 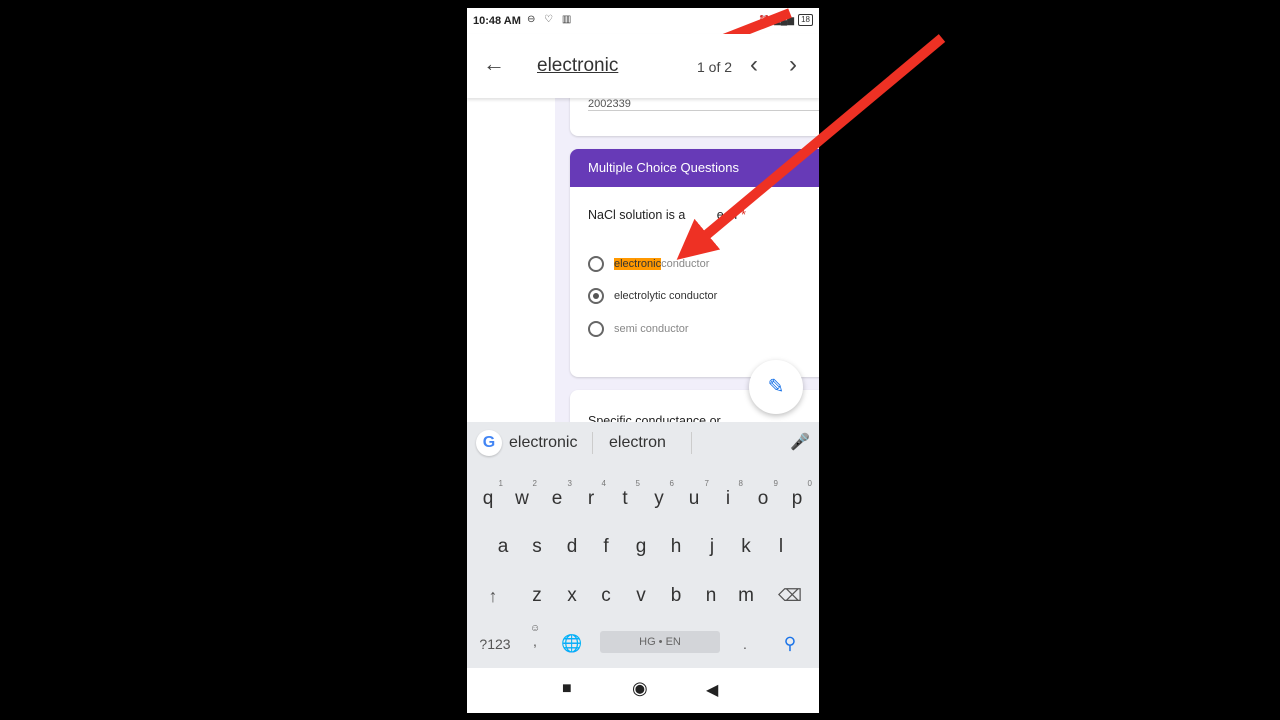 I want to click on option-electronic: electronic conductor, so click(x=648, y=264).